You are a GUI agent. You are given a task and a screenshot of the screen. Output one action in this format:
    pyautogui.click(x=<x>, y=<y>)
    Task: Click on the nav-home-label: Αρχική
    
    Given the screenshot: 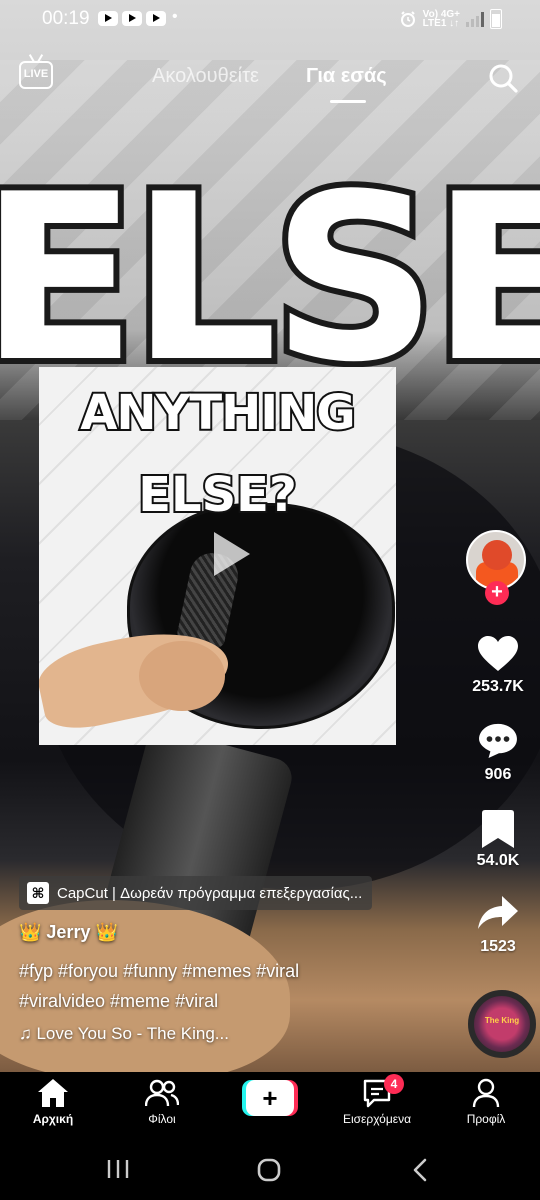 What is the action you would take?
    pyautogui.click(x=53, y=1119)
    